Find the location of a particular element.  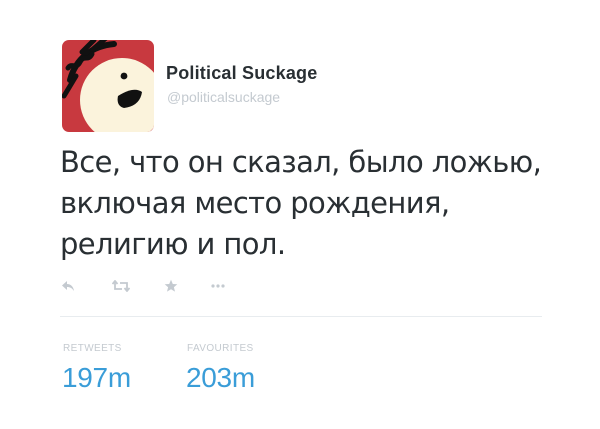

reply-icon is located at coordinates (68, 286).